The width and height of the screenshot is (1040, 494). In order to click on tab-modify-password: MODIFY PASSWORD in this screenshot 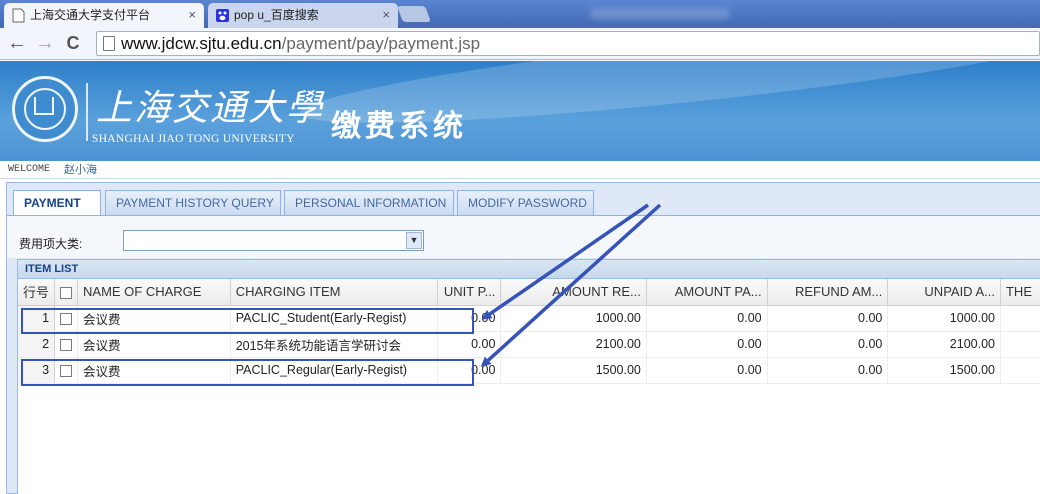, I will do `click(525, 202)`.